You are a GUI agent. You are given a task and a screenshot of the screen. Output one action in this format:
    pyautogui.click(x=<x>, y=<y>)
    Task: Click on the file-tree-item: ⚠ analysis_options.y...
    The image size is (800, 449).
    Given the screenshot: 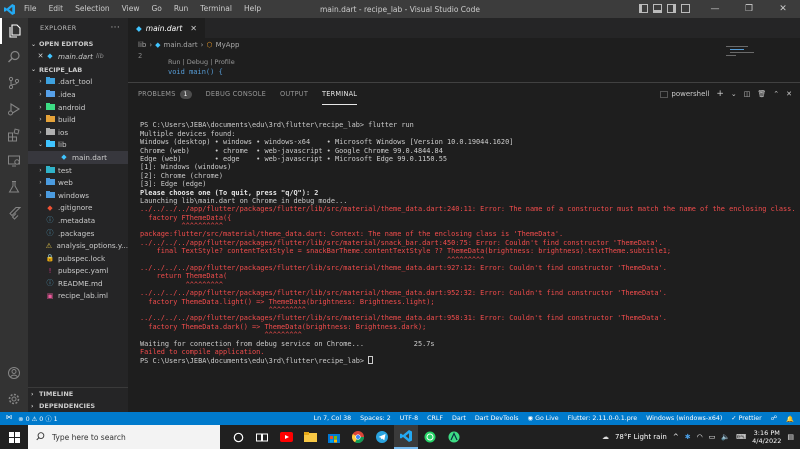 What is the action you would take?
    pyautogui.click(x=78, y=245)
    